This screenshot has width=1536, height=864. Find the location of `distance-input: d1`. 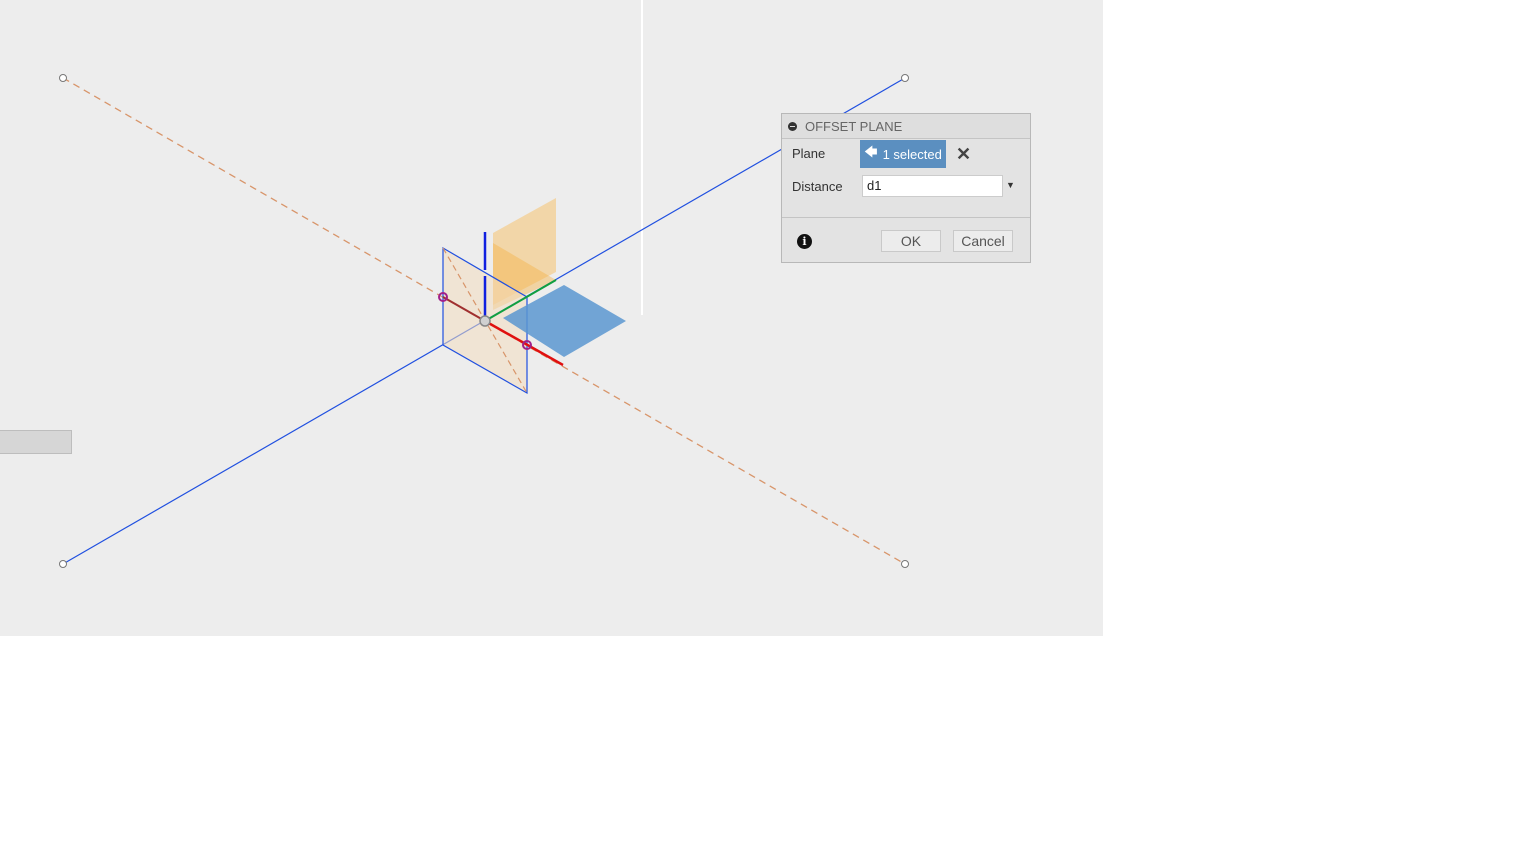

distance-input: d1 is located at coordinates (932, 186).